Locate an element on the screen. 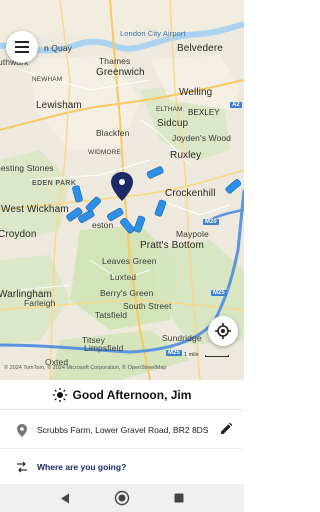  pickup-address-row: Scrubbs Farm, Lower Gravel Road, BR2 8DS is located at coordinates (122, 430).